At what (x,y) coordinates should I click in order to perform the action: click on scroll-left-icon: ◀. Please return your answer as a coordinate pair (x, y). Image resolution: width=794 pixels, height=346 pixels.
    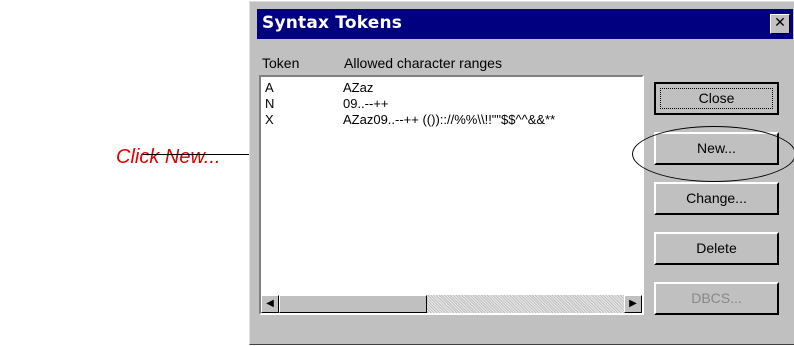
    Looking at the image, I should click on (270, 304).